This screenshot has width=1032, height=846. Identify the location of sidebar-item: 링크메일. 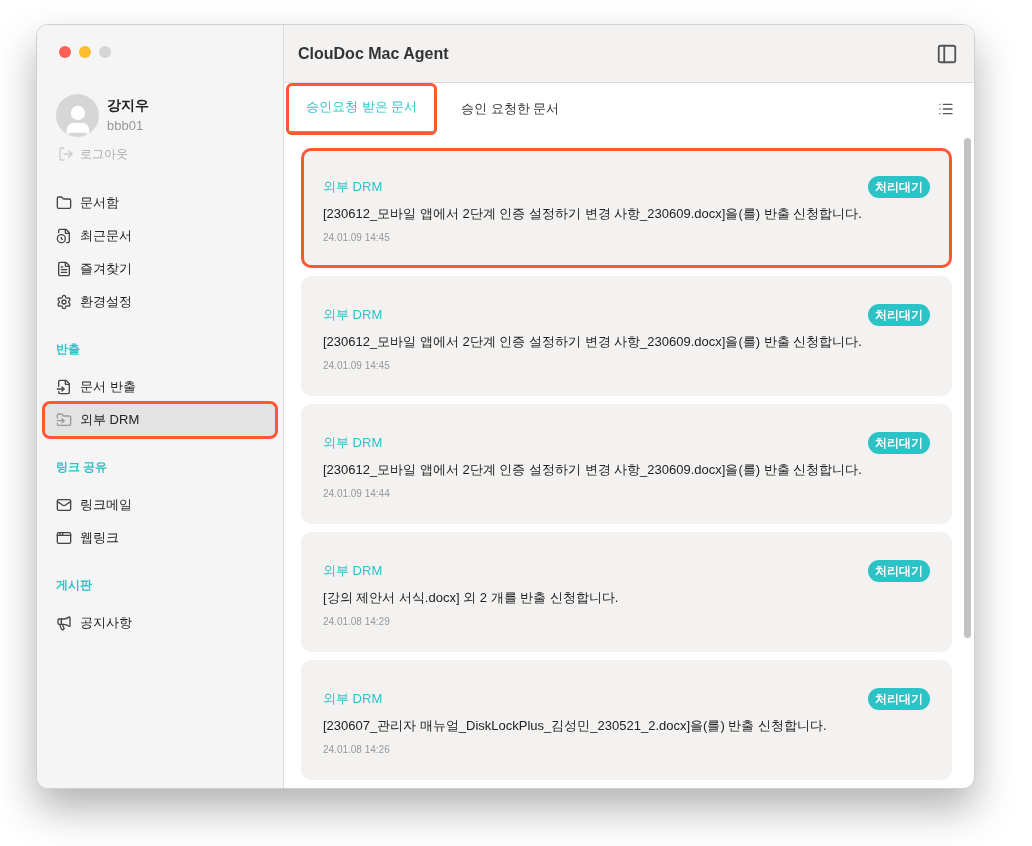
(160, 505).